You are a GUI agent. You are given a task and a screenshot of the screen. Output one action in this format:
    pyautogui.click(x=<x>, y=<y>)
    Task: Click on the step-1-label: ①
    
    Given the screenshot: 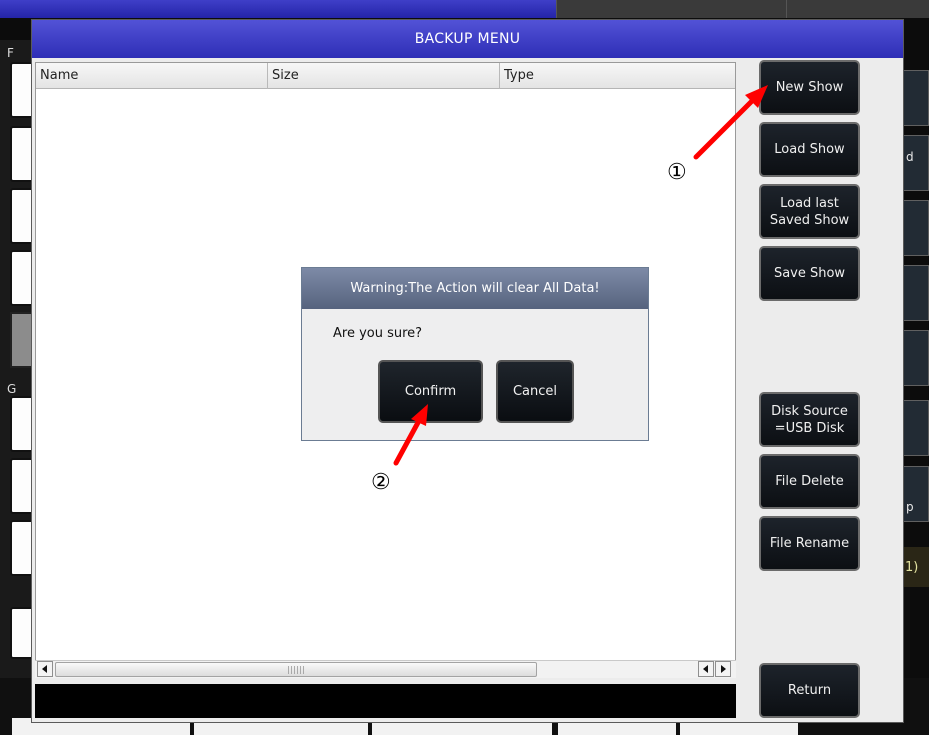 What is the action you would take?
    pyautogui.click(x=677, y=172)
    